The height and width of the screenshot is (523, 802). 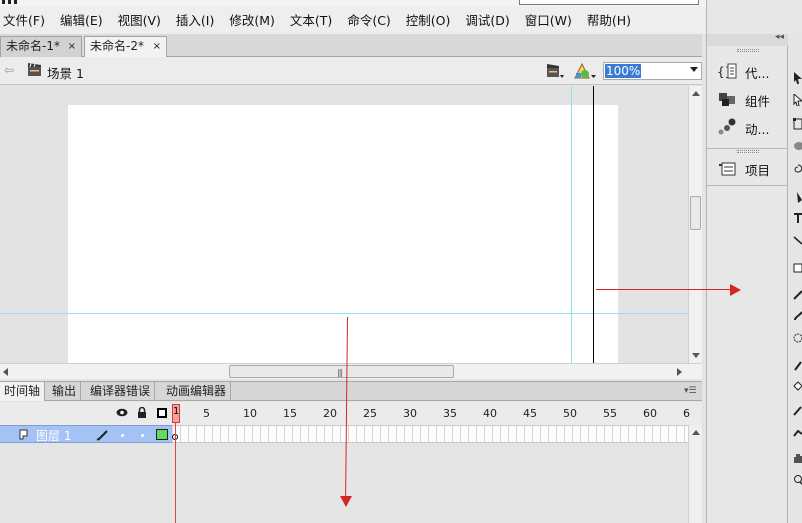 What do you see at coordinates (797, 146) in the screenshot?
I see `3d-rotation-tool-icon` at bounding box center [797, 146].